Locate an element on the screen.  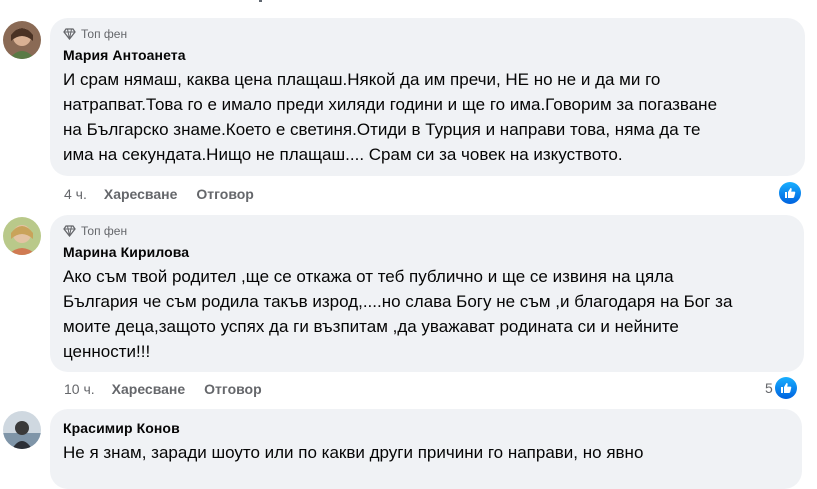
comment-author: Марина Кирилова is located at coordinates (427, 253).